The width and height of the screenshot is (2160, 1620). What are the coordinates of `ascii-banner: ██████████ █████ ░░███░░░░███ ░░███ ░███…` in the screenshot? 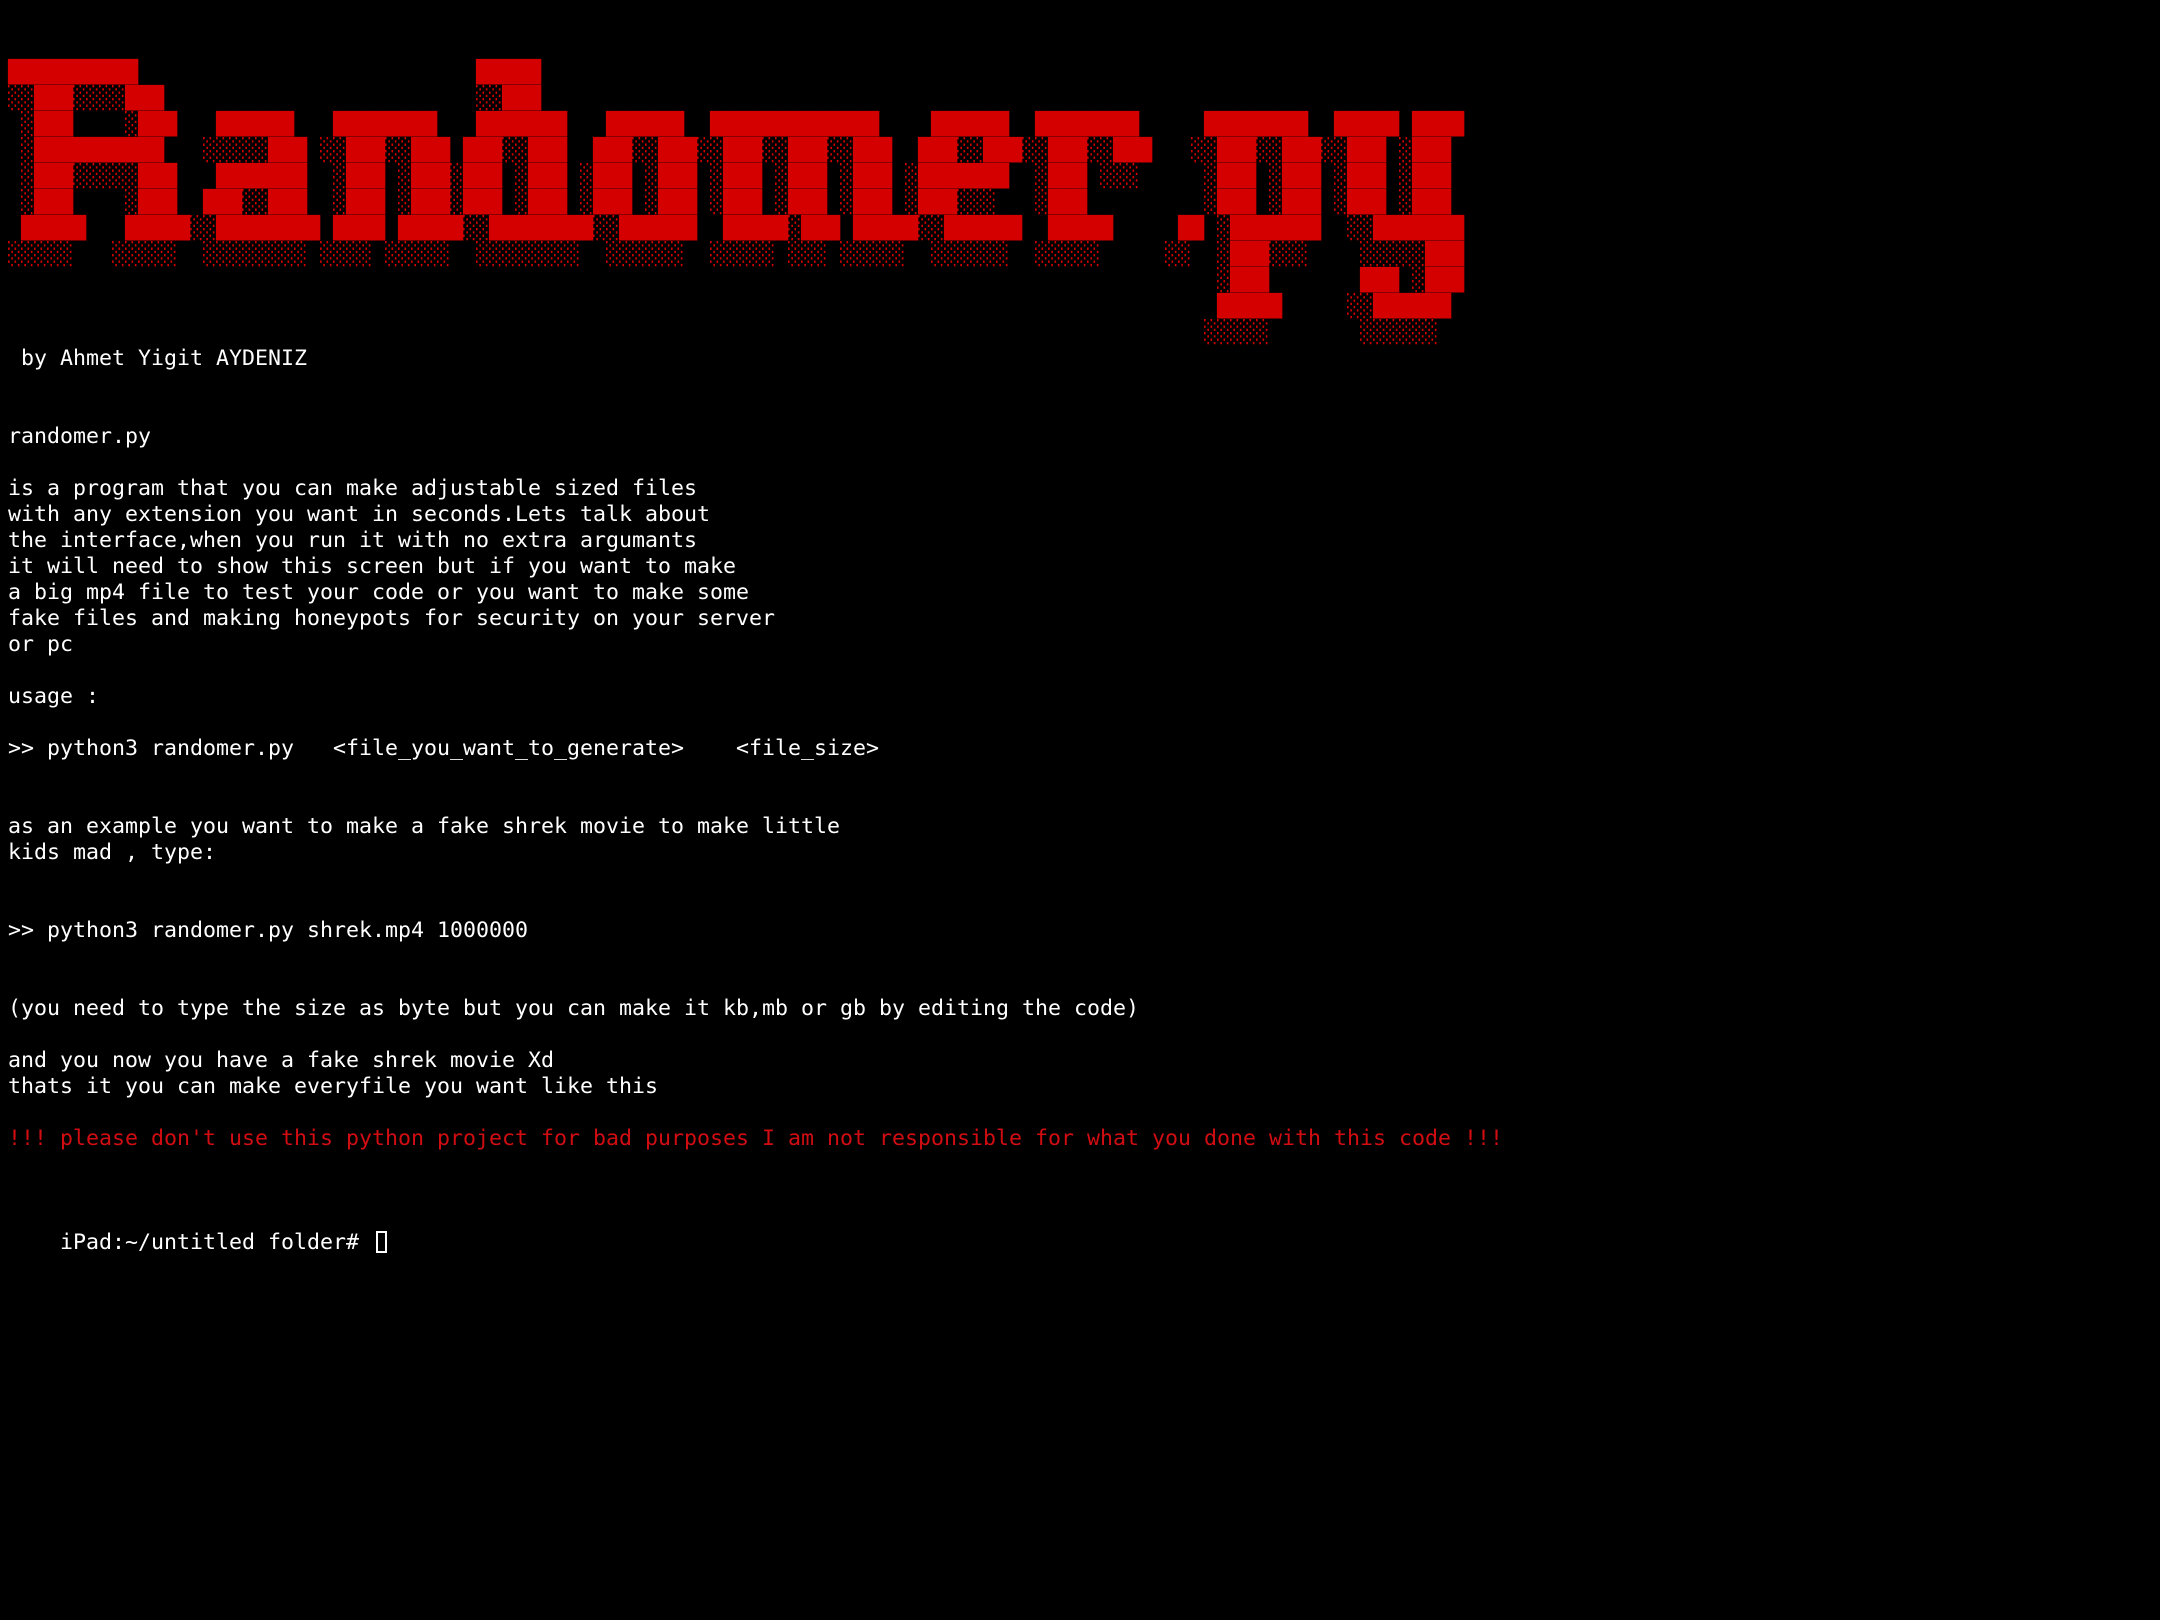 It's located at (736, 202).